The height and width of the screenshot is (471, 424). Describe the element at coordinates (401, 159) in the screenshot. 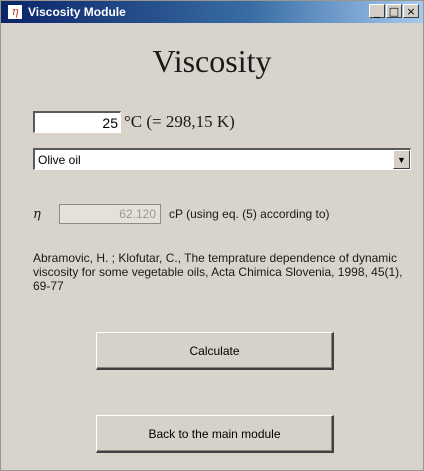

I see `chevron-down-icon: ▼` at that location.